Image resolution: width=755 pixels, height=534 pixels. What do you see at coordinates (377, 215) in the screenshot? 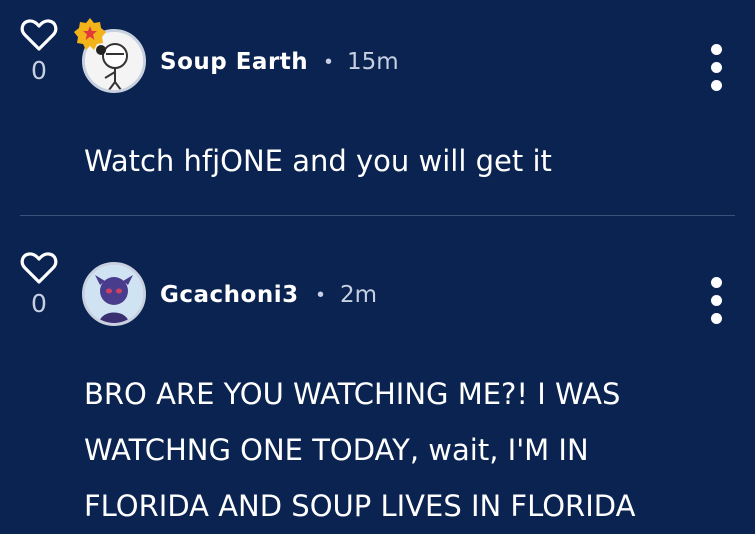
I see `comment-divider` at bounding box center [377, 215].